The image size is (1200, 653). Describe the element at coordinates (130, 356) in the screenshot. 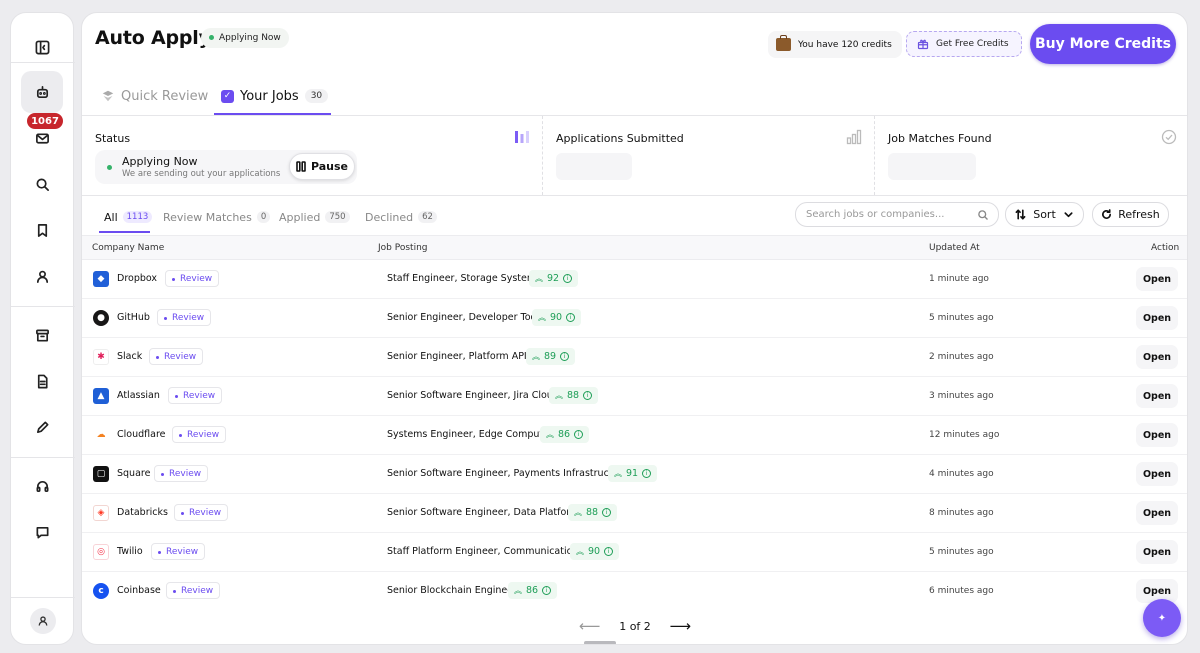

I see `company-name: Slack` at that location.